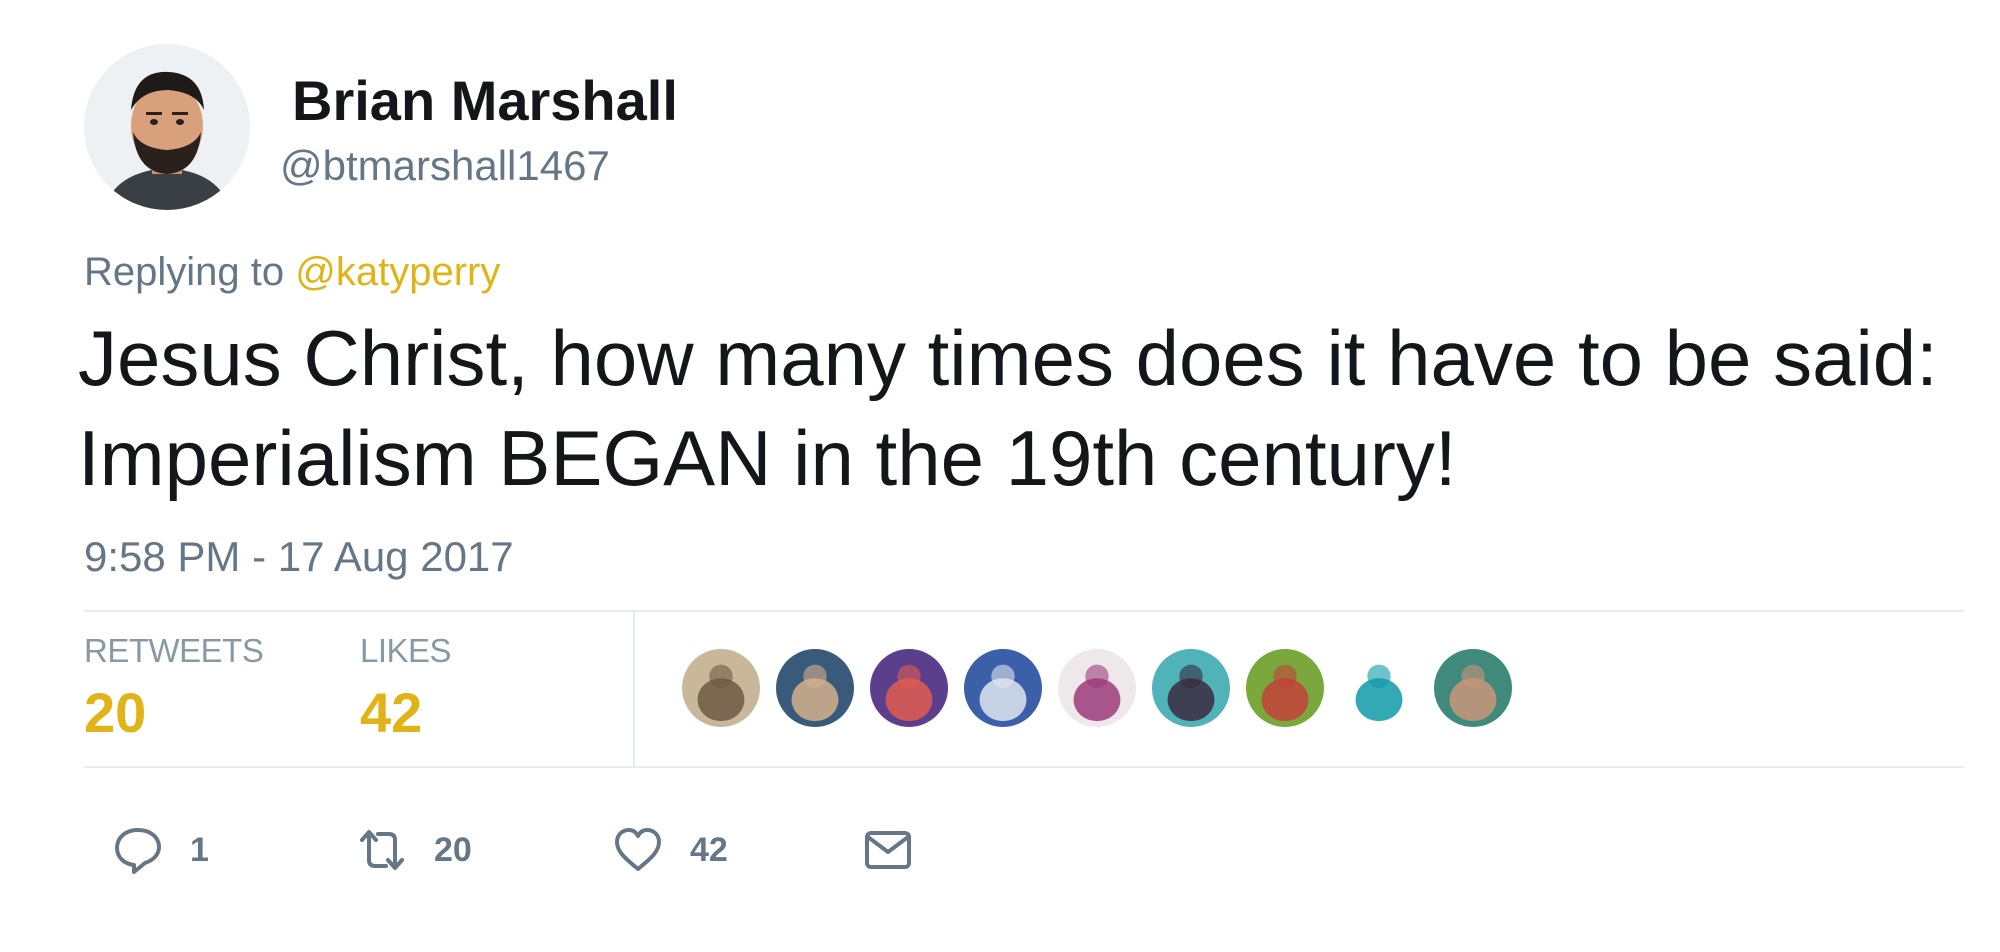  What do you see at coordinates (174, 688) in the screenshot?
I see `retweets-stat: RETWEETS 20` at bounding box center [174, 688].